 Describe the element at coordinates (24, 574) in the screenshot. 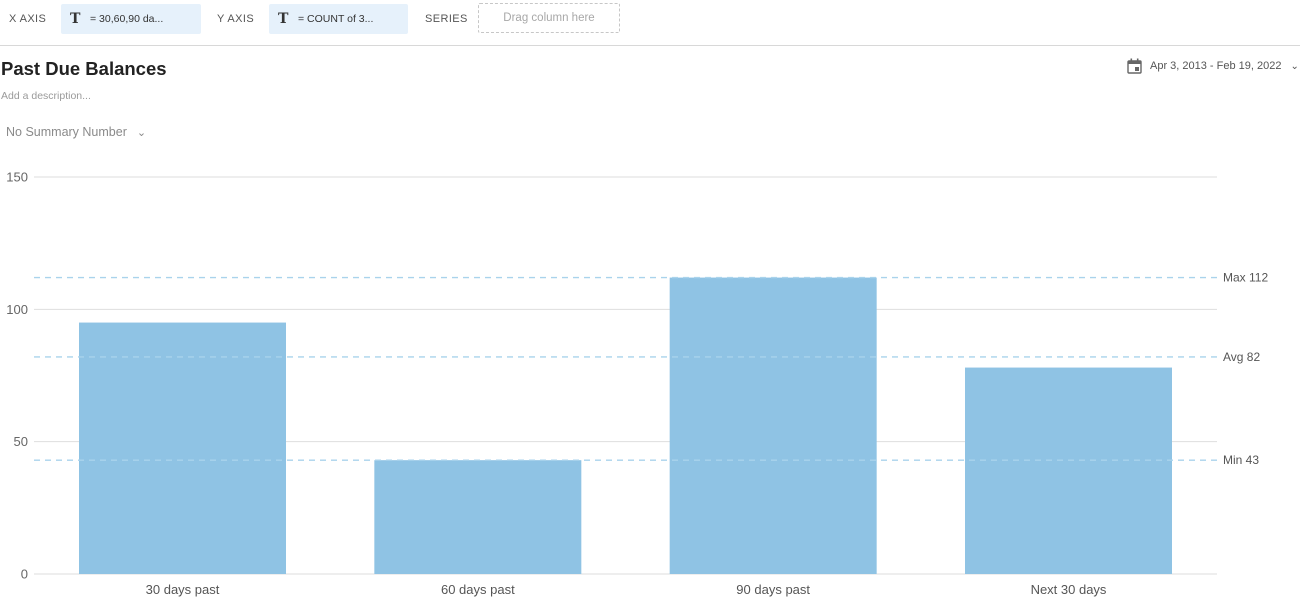

I see `y-tick-label: 0` at that location.